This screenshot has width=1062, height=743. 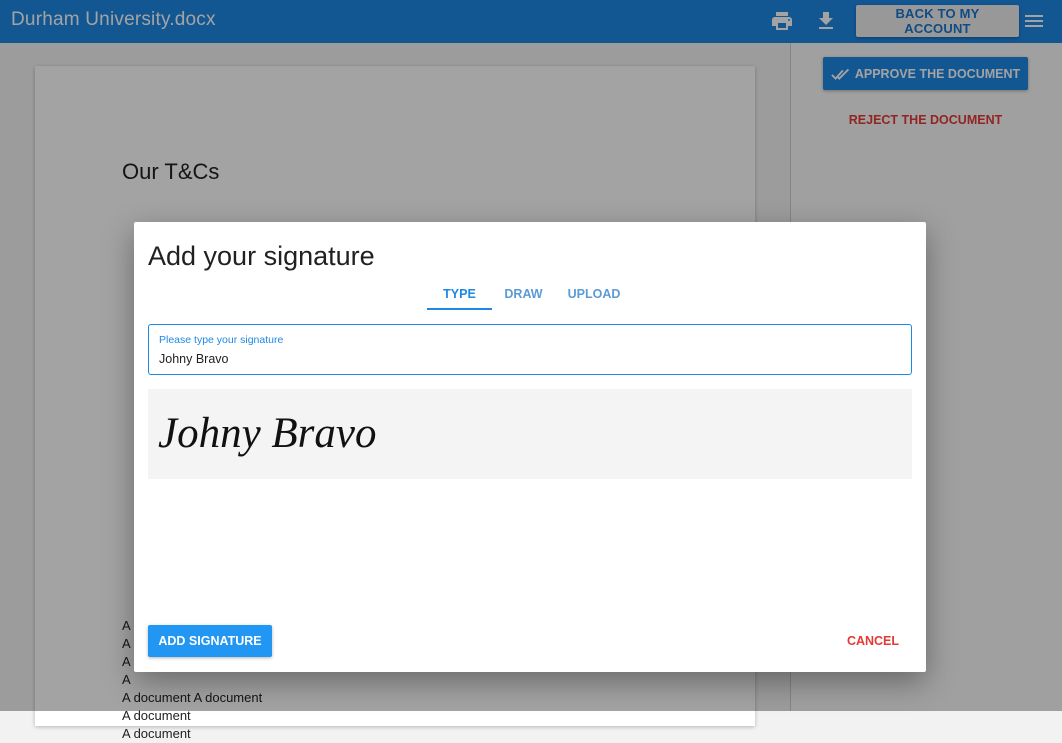 What do you see at coordinates (156, 733) in the screenshot?
I see `document-line: A document` at bounding box center [156, 733].